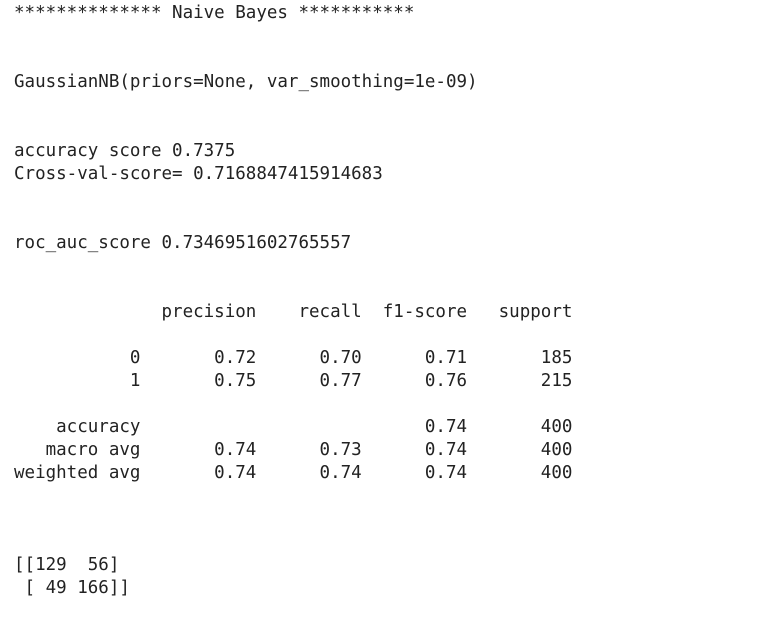  I want to click on output-line: [ 49 166]], so click(72, 588).